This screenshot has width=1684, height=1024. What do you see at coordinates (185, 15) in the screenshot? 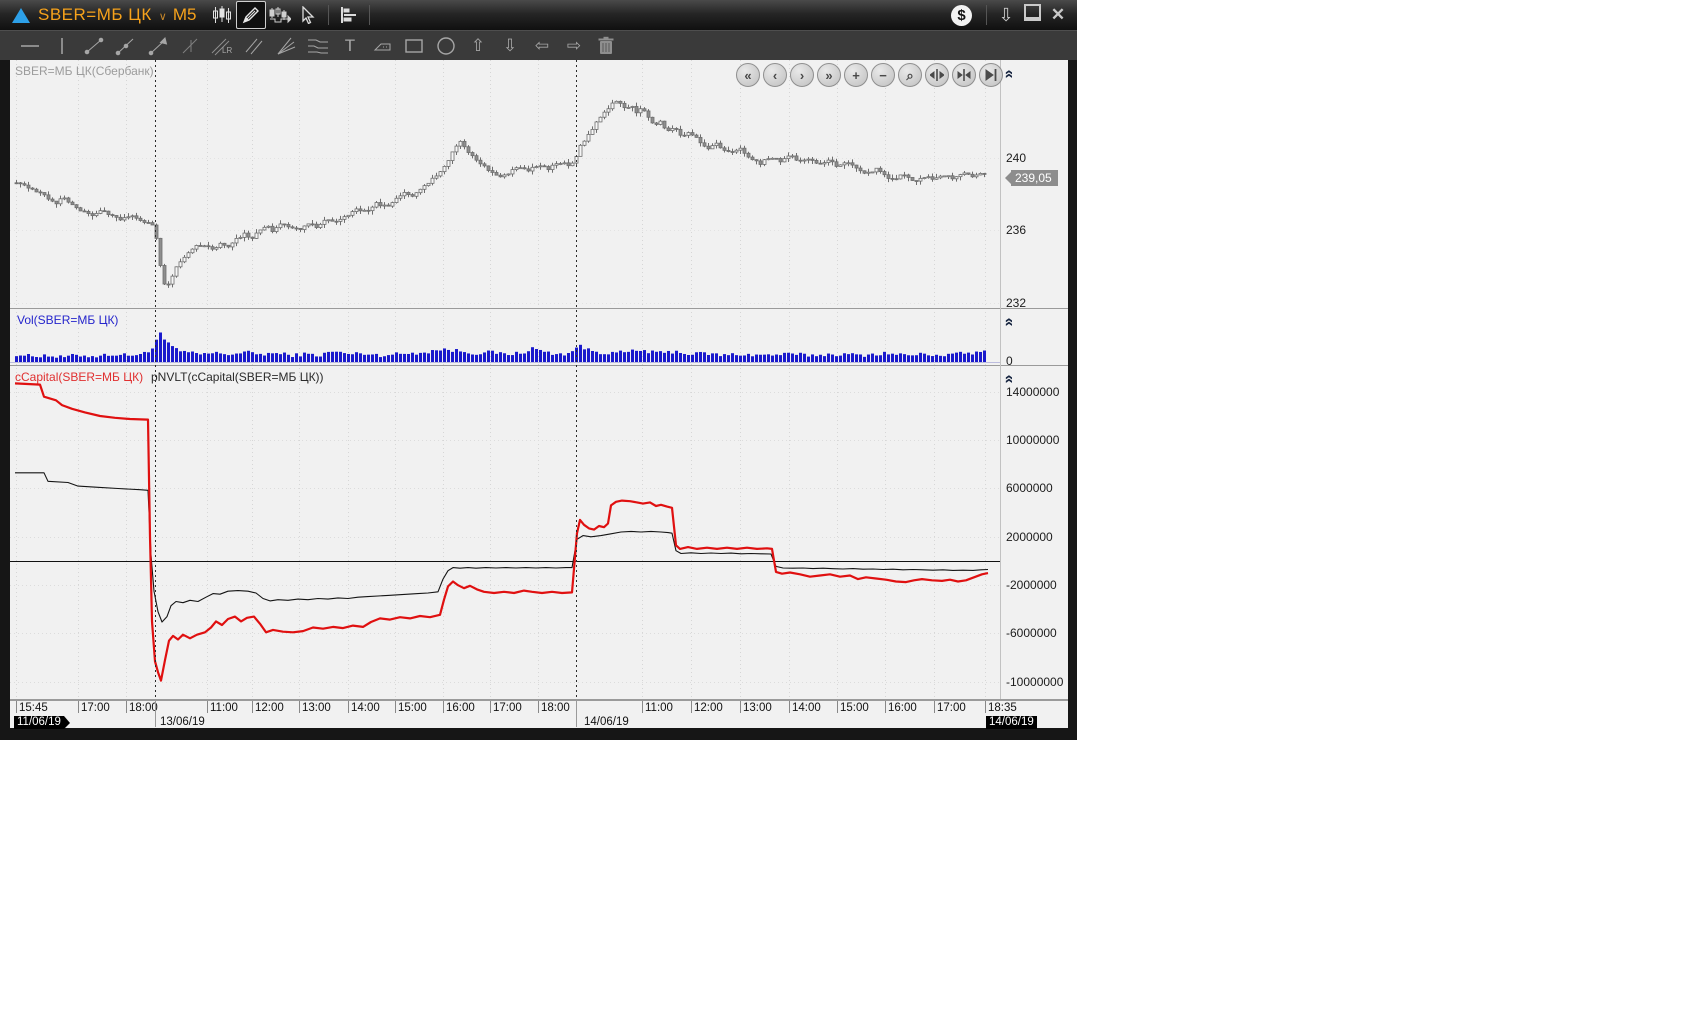
I see `timeframe-label: M5` at bounding box center [185, 15].